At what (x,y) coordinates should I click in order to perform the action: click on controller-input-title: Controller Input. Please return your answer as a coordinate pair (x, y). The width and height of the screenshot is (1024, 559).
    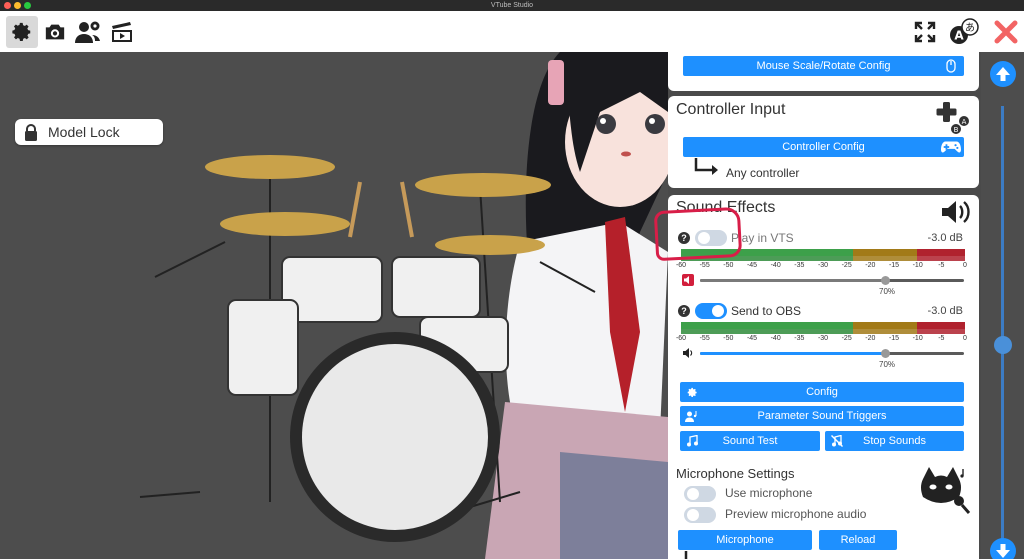
    Looking at the image, I should click on (731, 109).